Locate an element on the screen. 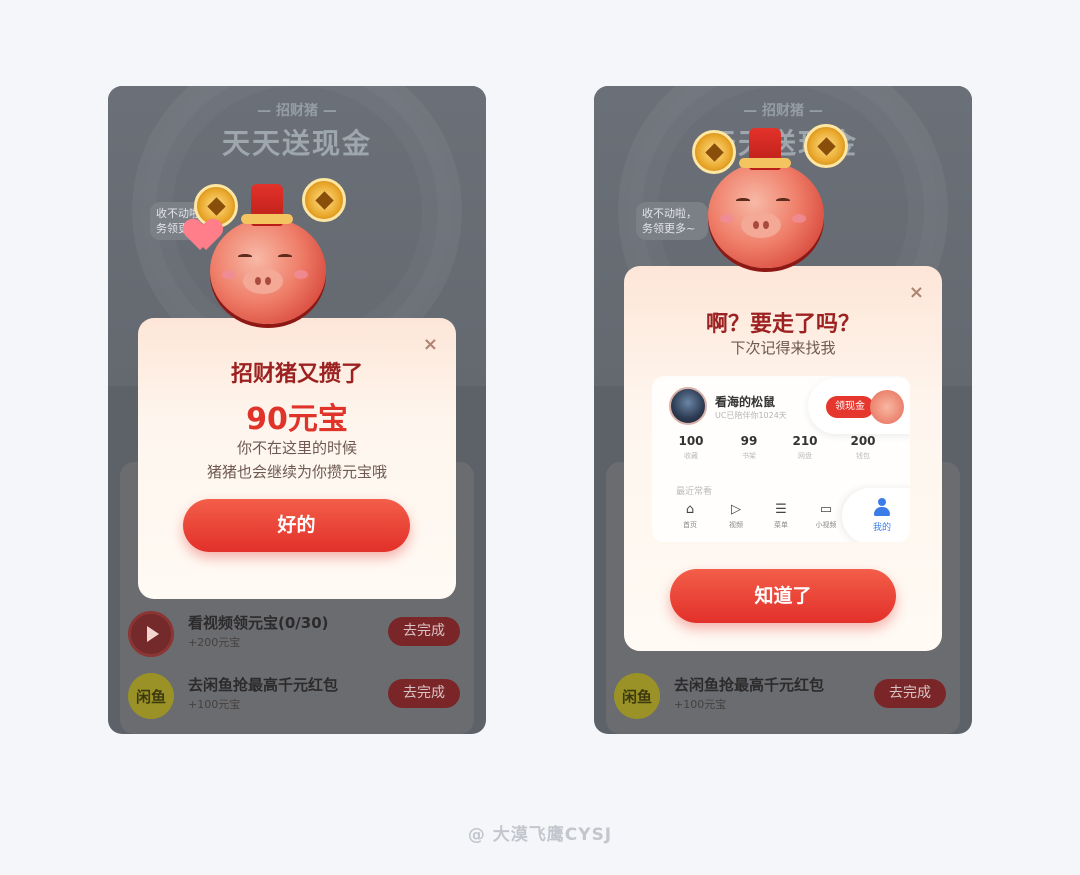  reward-amount: 90元宝 is located at coordinates (297, 419).